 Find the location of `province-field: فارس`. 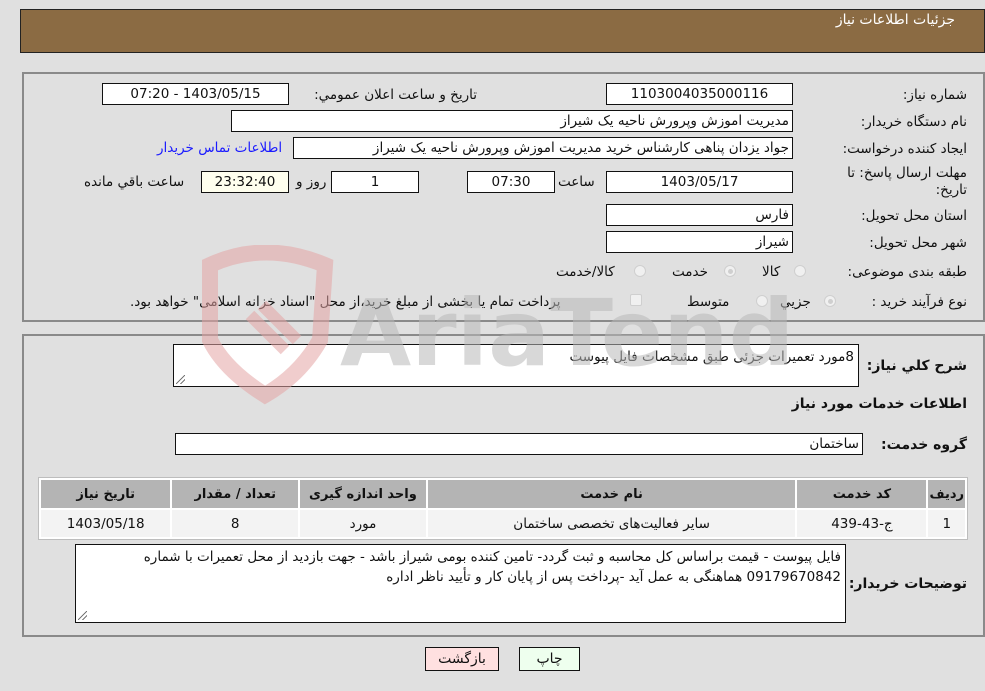

province-field: فارس is located at coordinates (699, 215).